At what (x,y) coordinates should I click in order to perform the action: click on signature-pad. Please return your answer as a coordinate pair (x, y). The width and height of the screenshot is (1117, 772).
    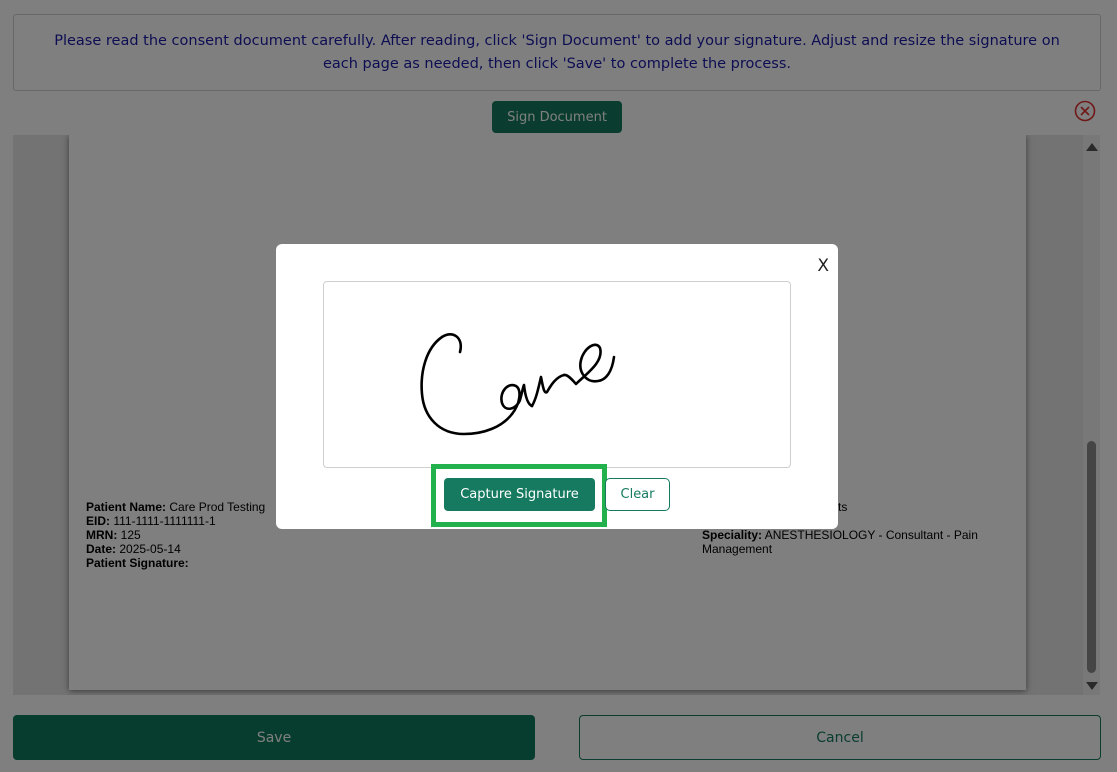
    Looking at the image, I should click on (557, 374).